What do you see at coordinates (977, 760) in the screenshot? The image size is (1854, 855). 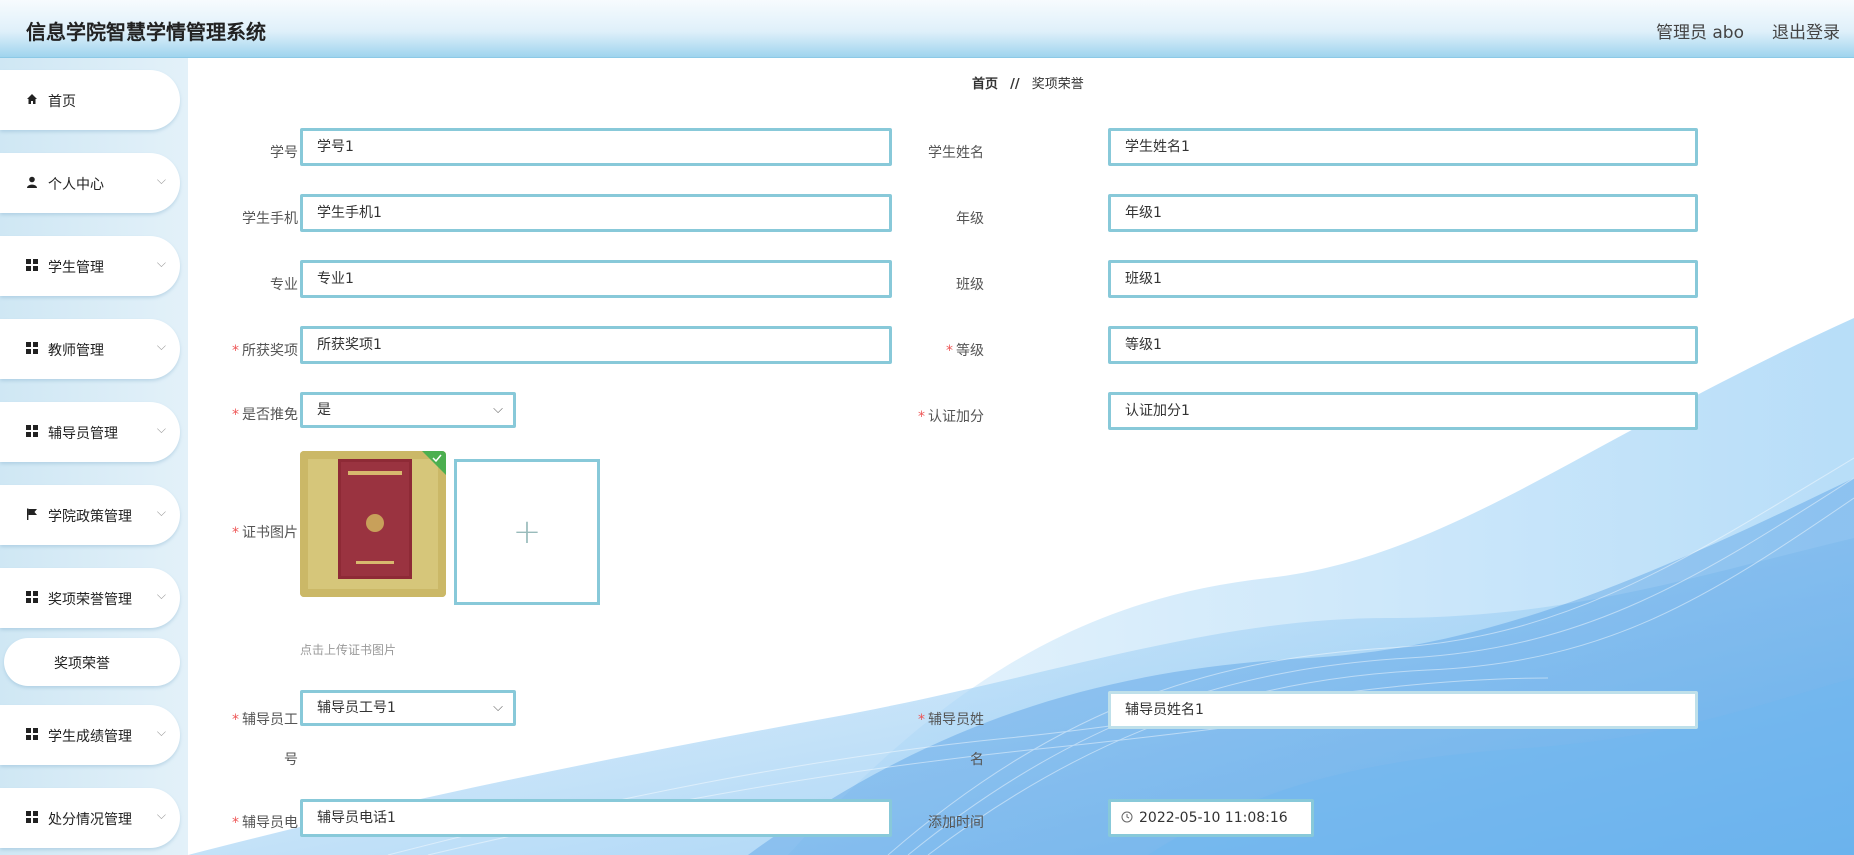 I see `label-counselor-name-line2: 名` at bounding box center [977, 760].